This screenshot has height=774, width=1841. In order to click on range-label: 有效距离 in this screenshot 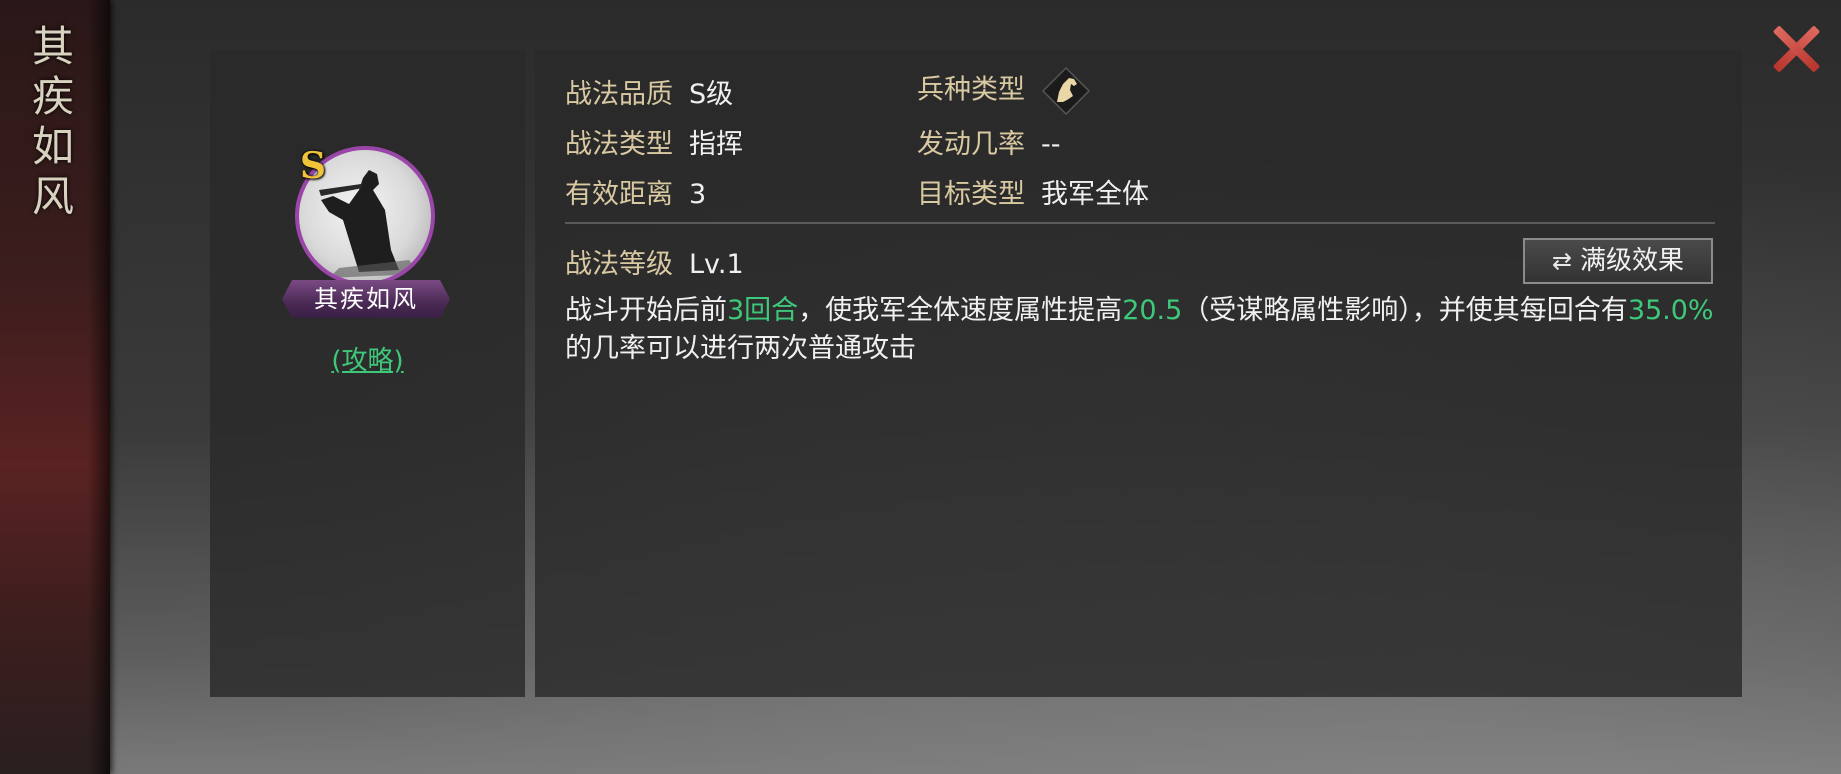, I will do `click(619, 194)`.